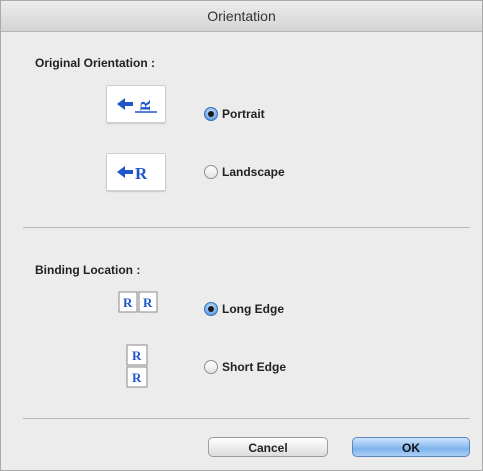 This screenshot has width=483, height=471. What do you see at coordinates (253, 172) in the screenshot?
I see `landscape-label: Landscape` at bounding box center [253, 172].